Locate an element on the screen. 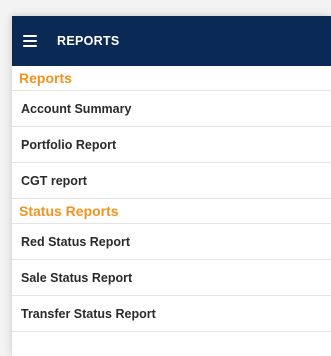  hamburger-menu-icon is located at coordinates (30, 41).